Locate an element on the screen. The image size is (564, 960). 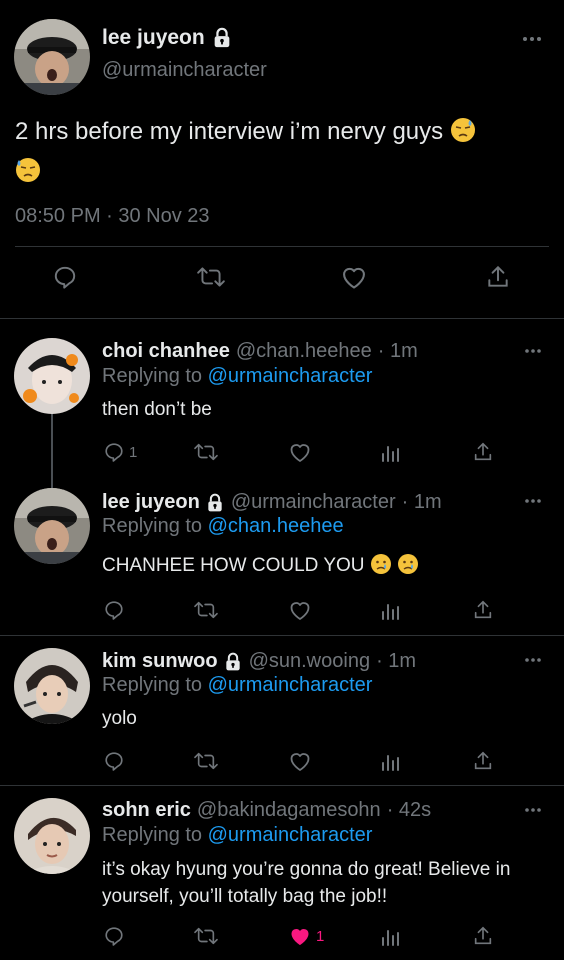
author-handle: @chan.heehee is located at coordinates (304, 351).